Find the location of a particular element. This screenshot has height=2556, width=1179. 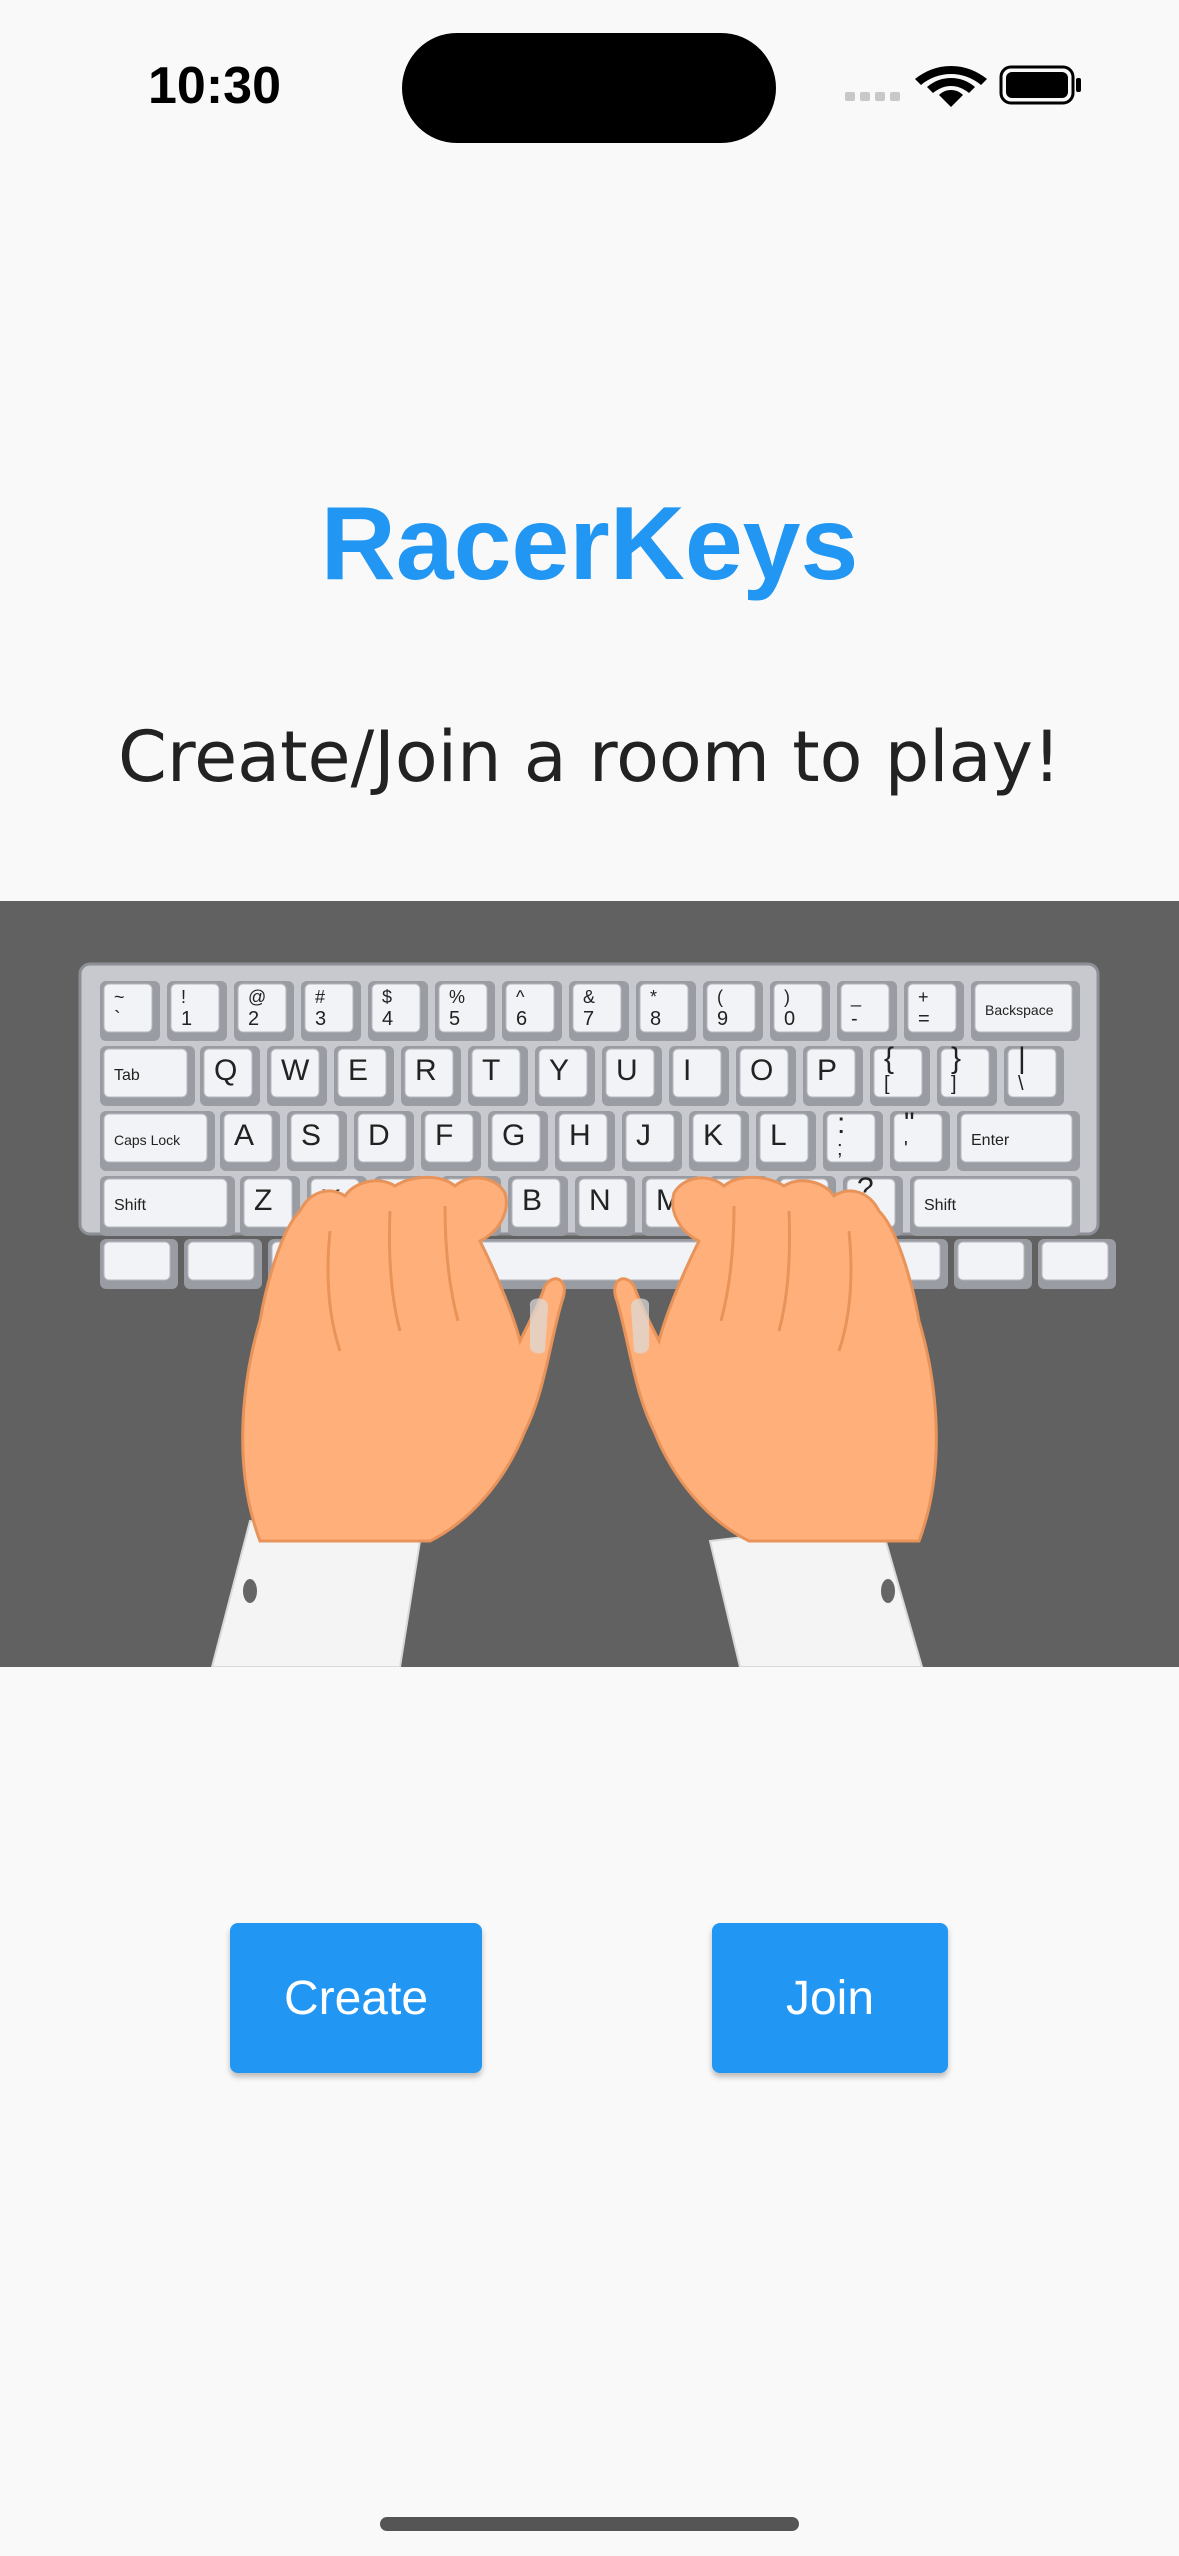

join-button: Join is located at coordinates (830, 1998).